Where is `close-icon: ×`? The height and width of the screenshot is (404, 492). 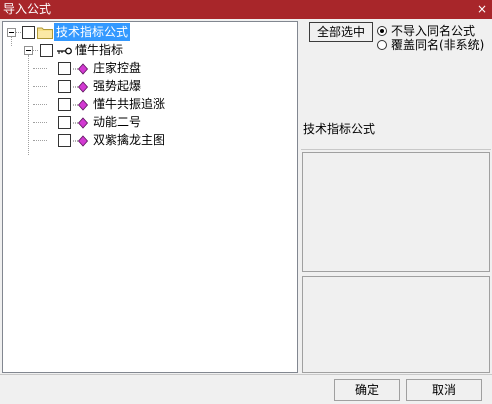 close-icon: × is located at coordinates (482, 9).